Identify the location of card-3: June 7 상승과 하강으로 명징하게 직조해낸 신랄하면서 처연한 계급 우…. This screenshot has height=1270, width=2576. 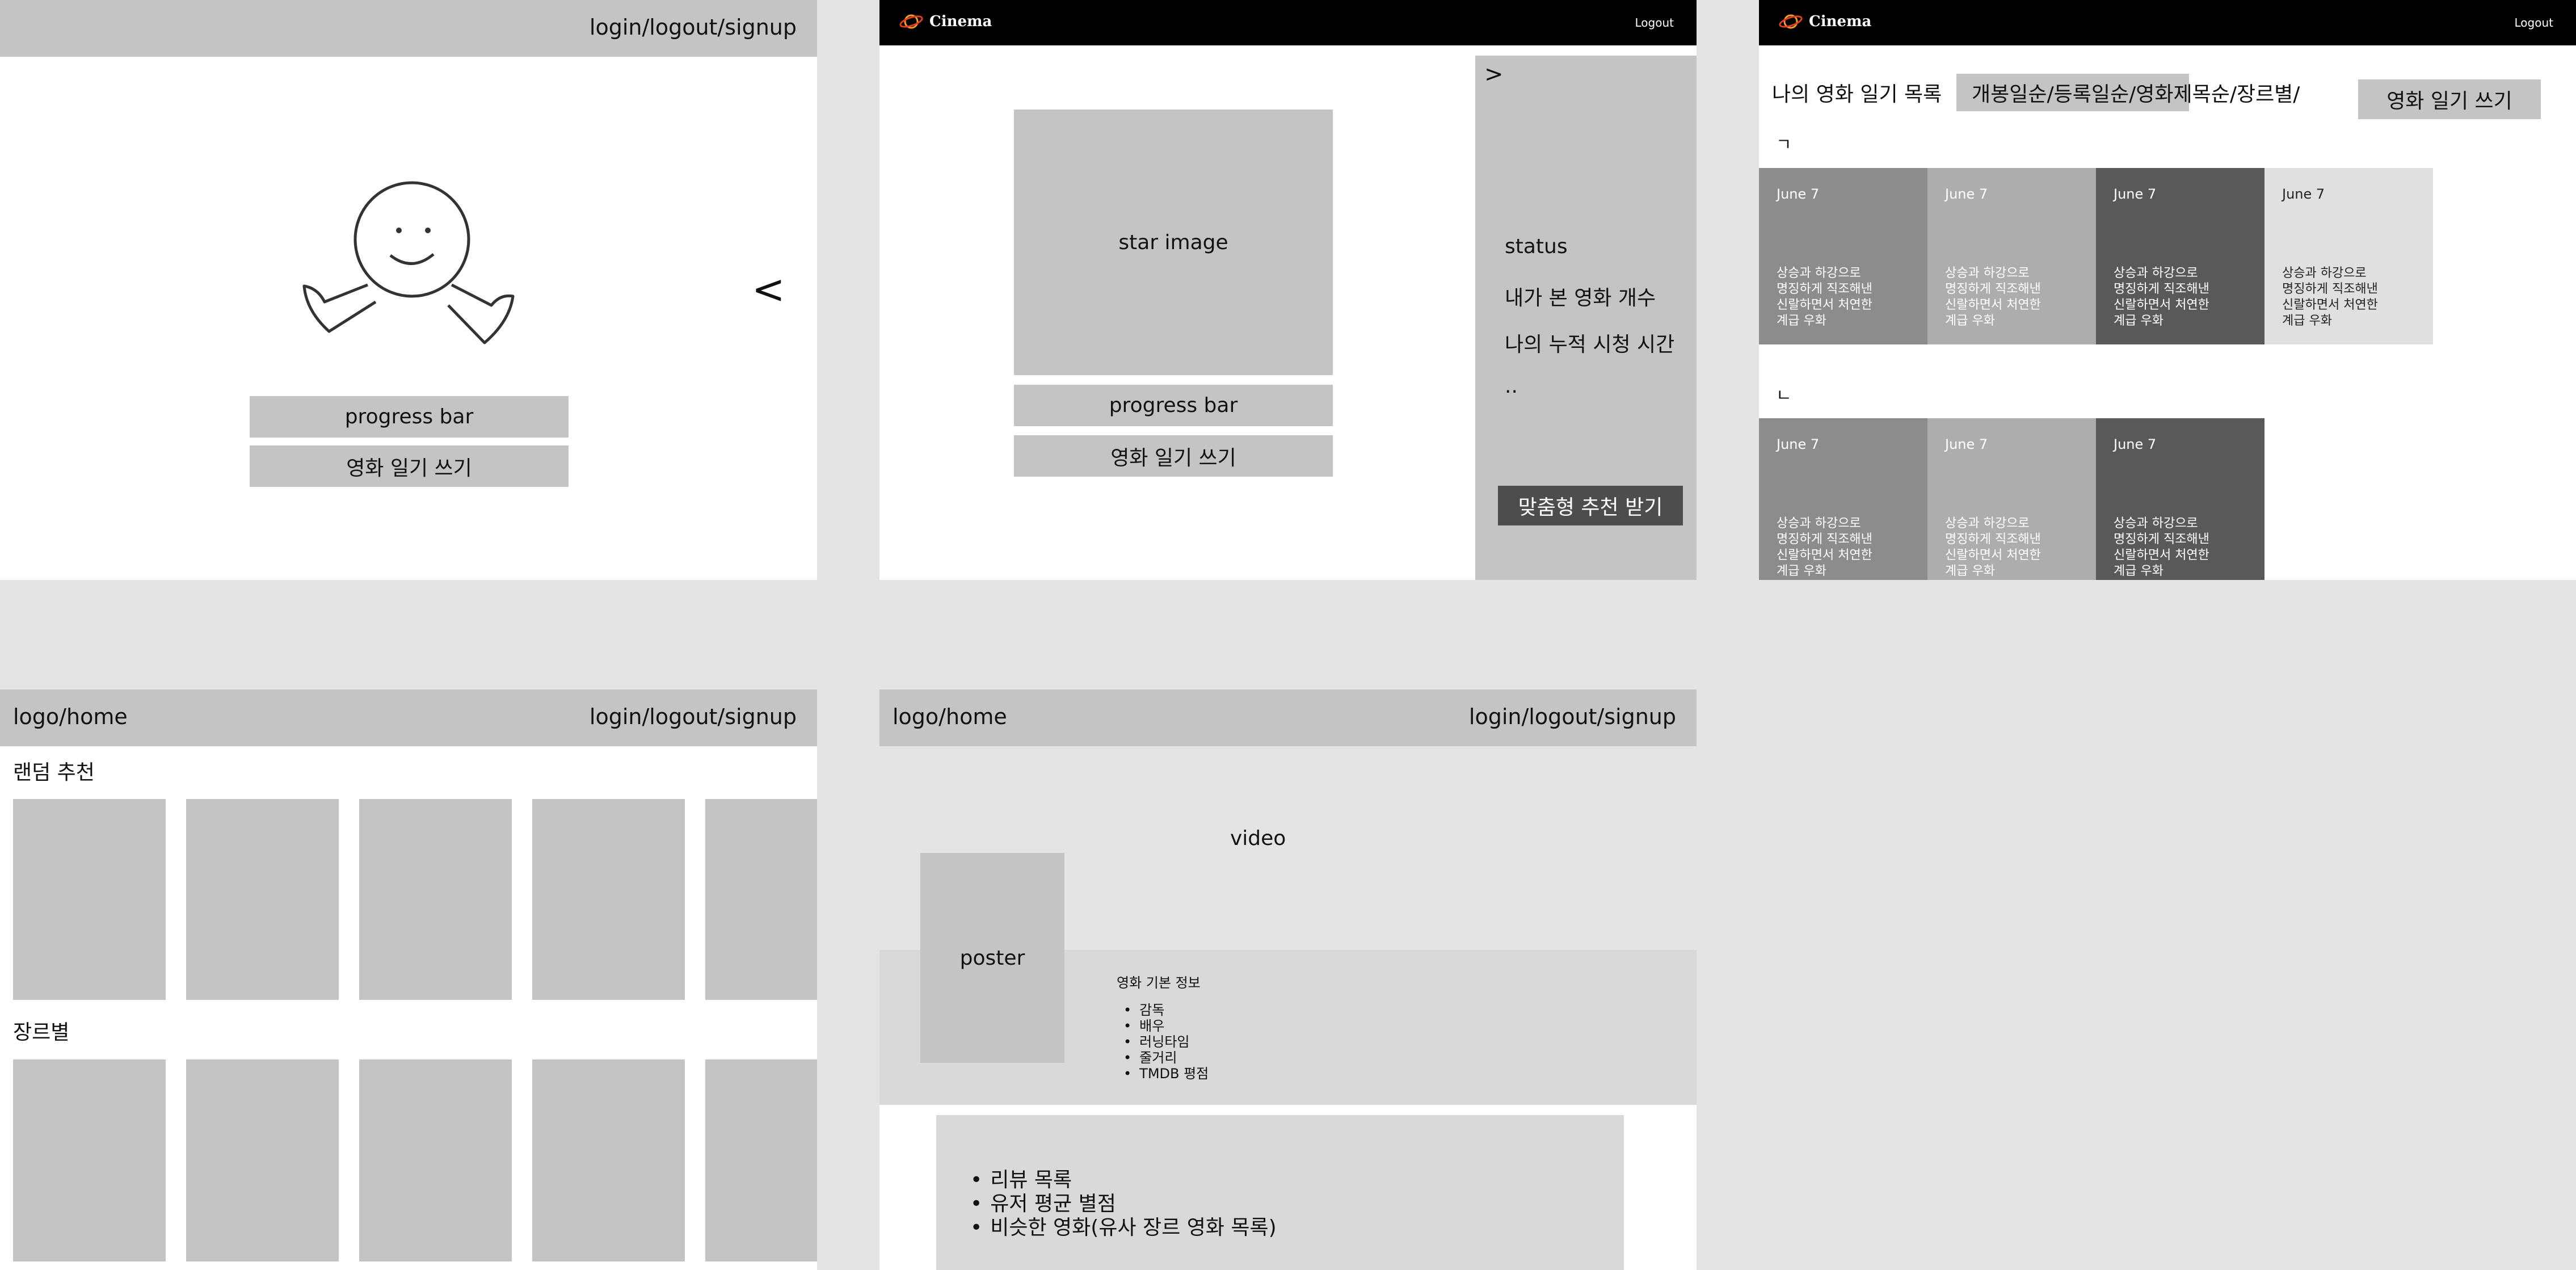
(2348, 256).